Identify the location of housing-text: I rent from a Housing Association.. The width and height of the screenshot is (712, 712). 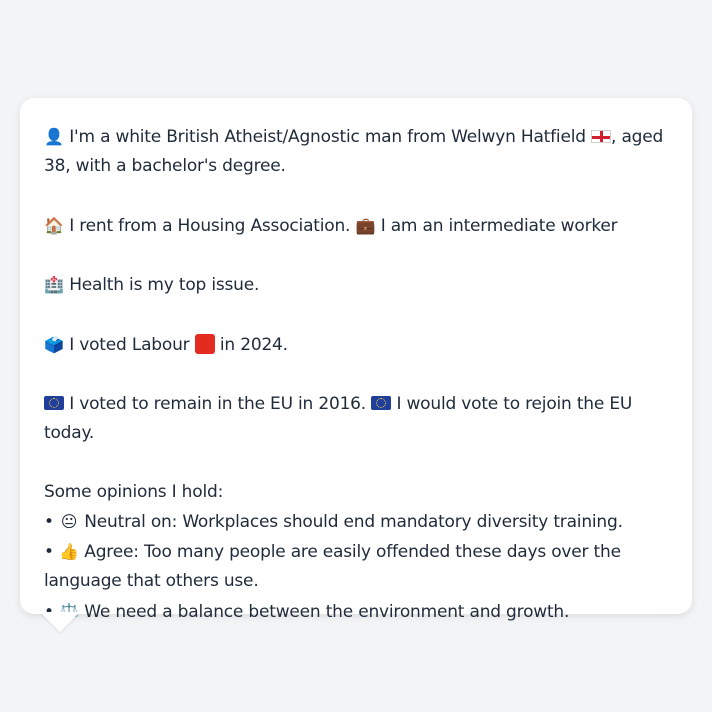
(210, 225).